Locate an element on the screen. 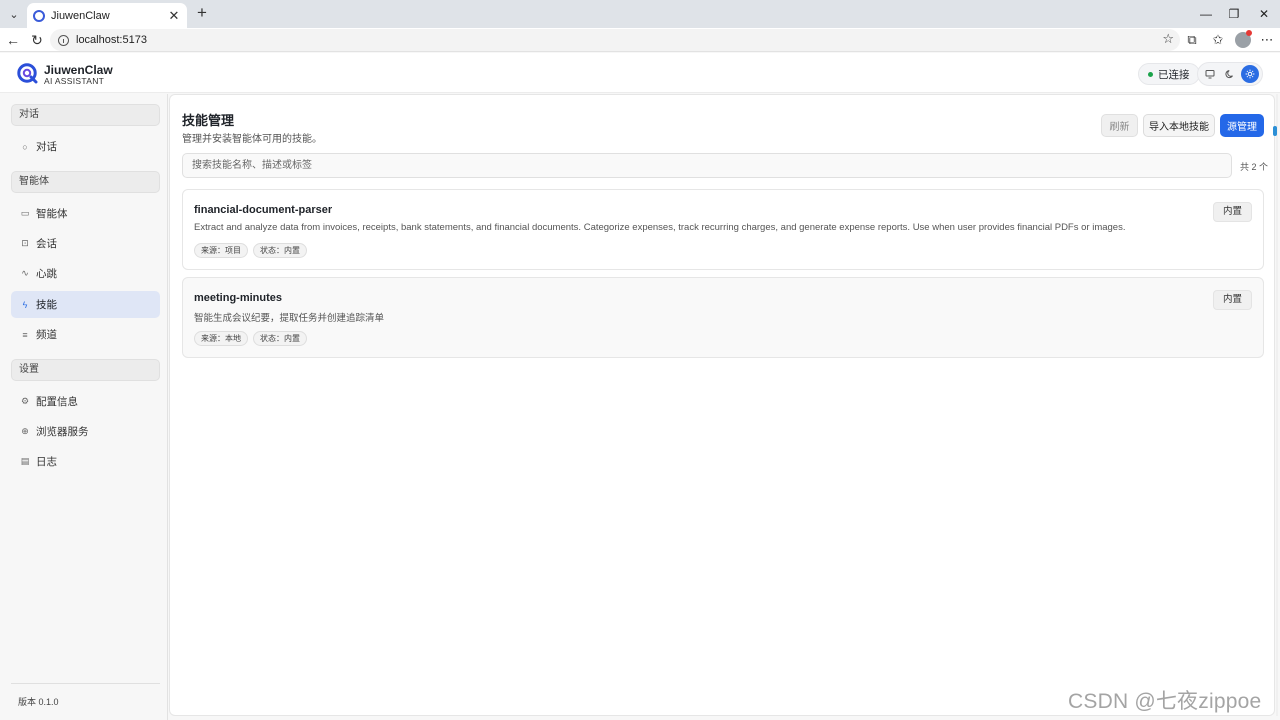 The width and height of the screenshot is (1280, 720). sidebar-group-settings: 设置 is located at coordinates (85, 370).